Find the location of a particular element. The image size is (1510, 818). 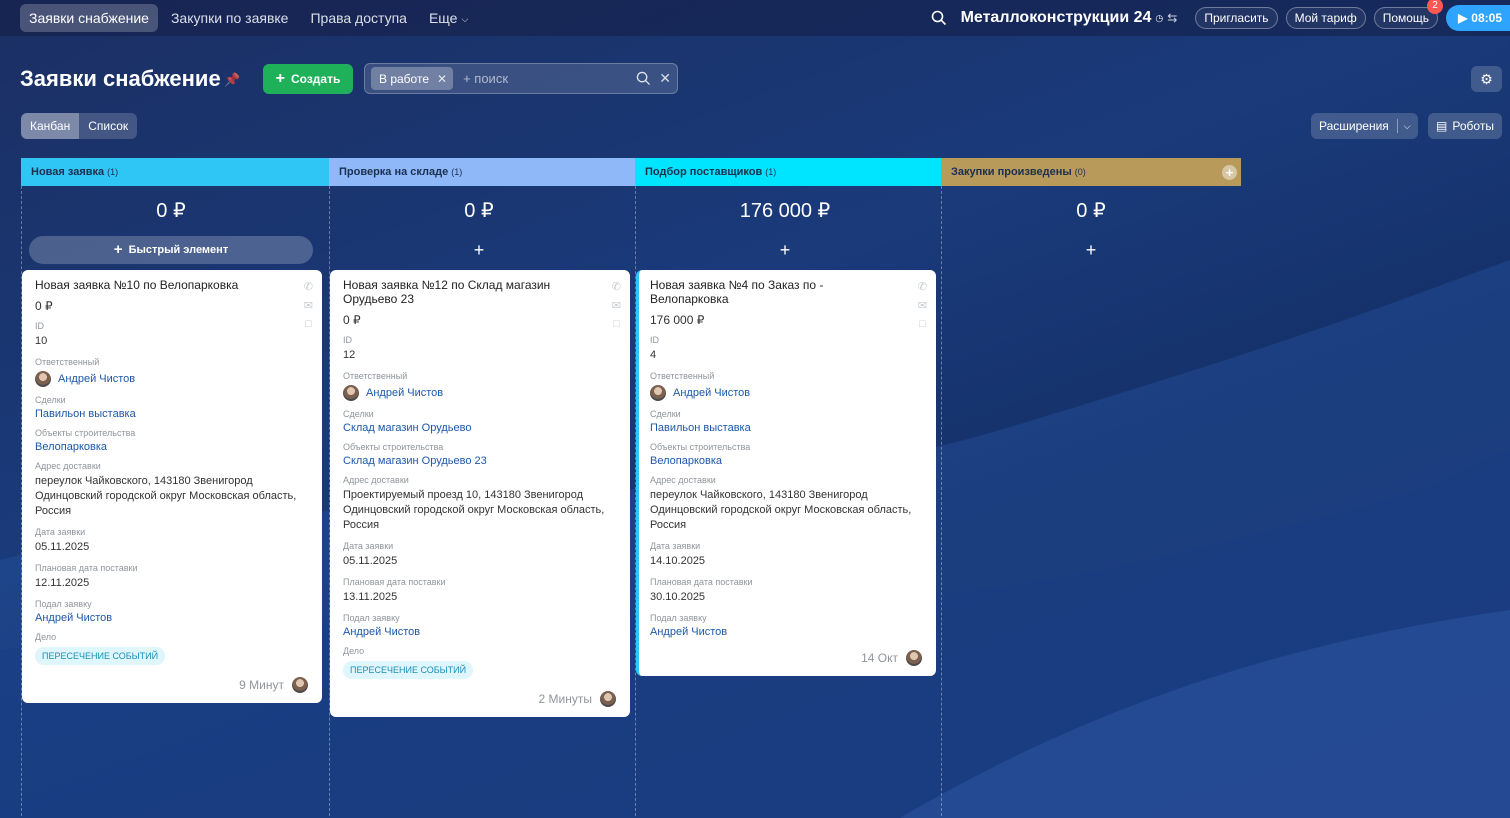

field-label: Объекты строительства is located at coordinates (85, 433).